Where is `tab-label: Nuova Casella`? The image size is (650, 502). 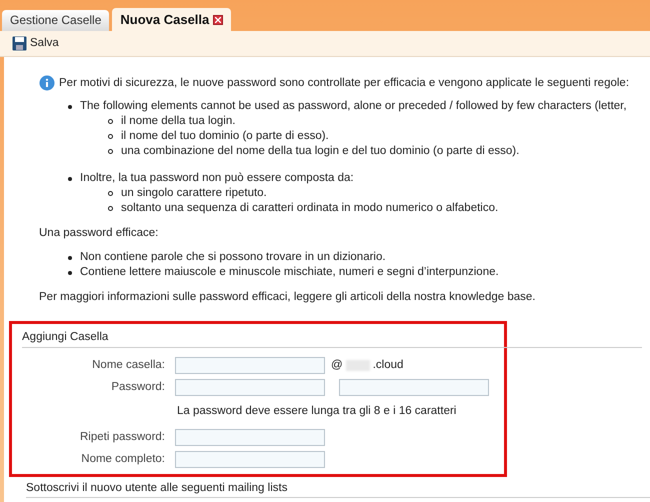
tab-label: Nuova Casella is located at coordinates (165, 19).